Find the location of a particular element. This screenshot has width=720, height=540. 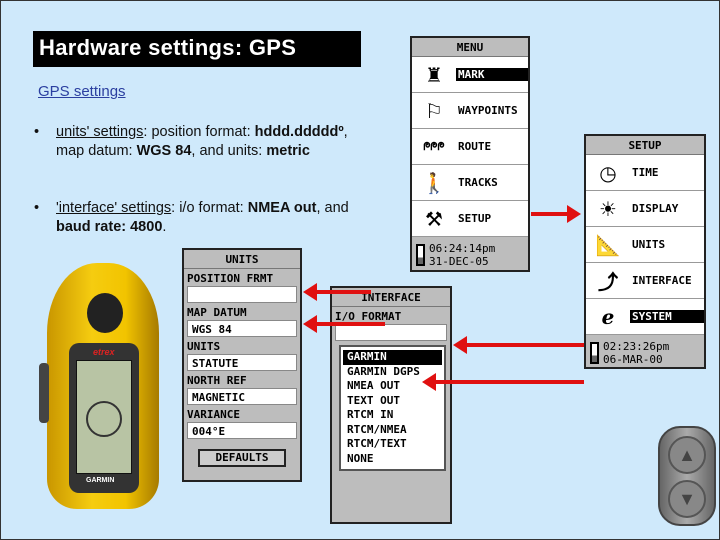

text: , and is located at coordinates (332, 208).